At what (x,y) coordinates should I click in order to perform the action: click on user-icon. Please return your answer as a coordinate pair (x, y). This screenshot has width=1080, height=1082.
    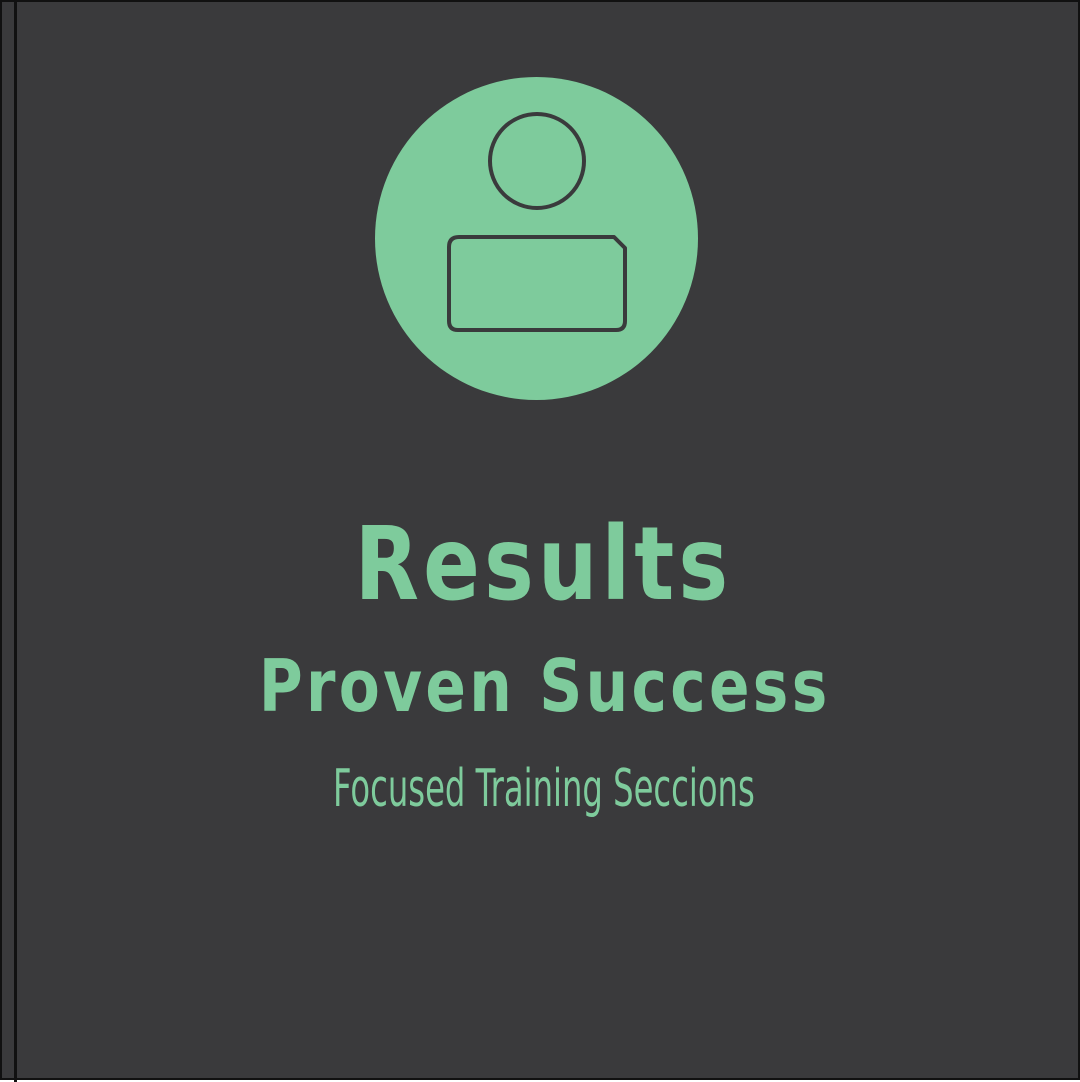
    Looking at the image, I should click on (536, 238).